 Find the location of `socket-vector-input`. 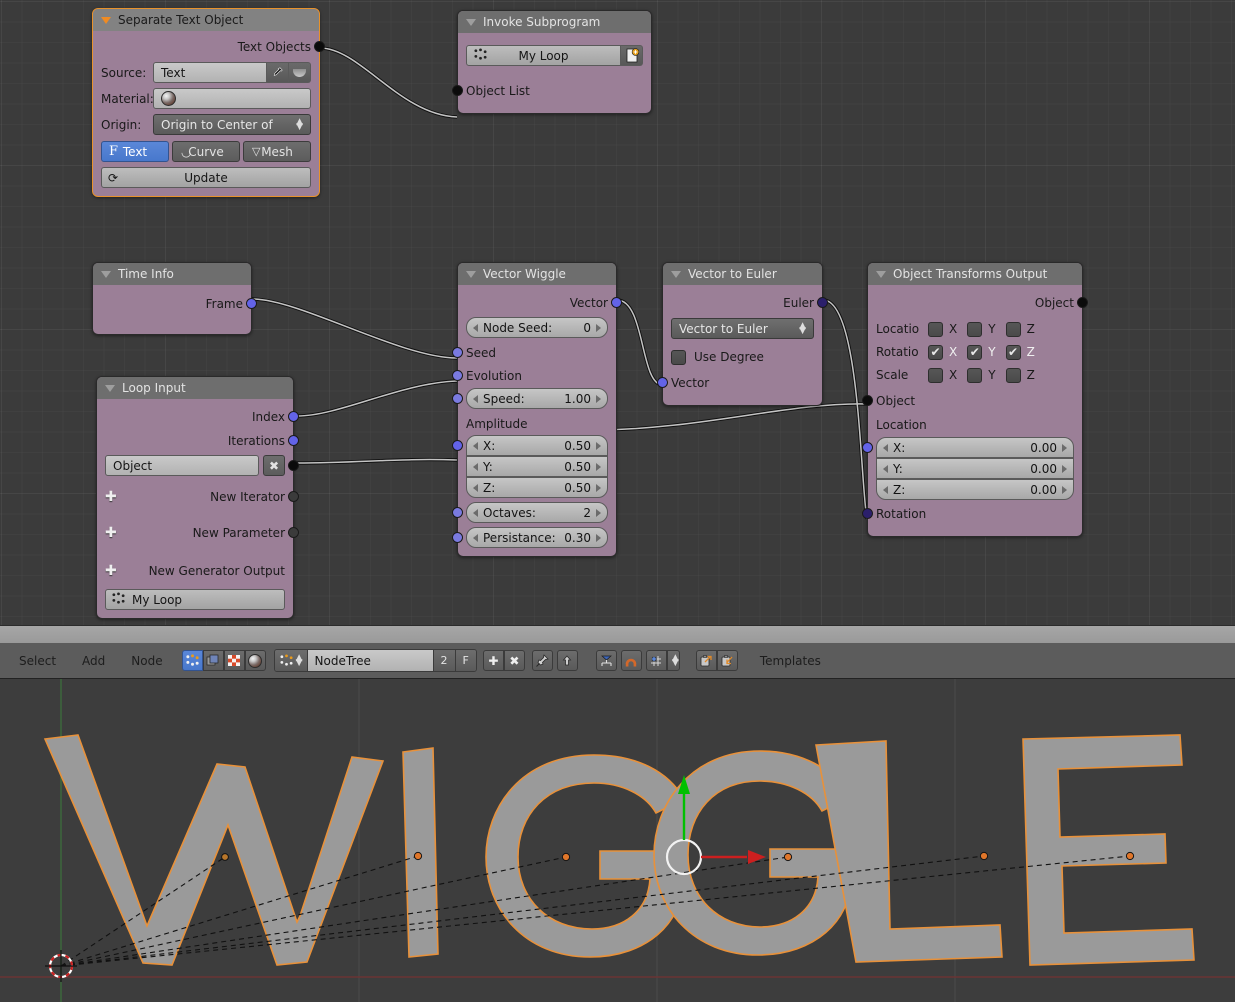

socket-vector-input is located at coordinates (662, 382).